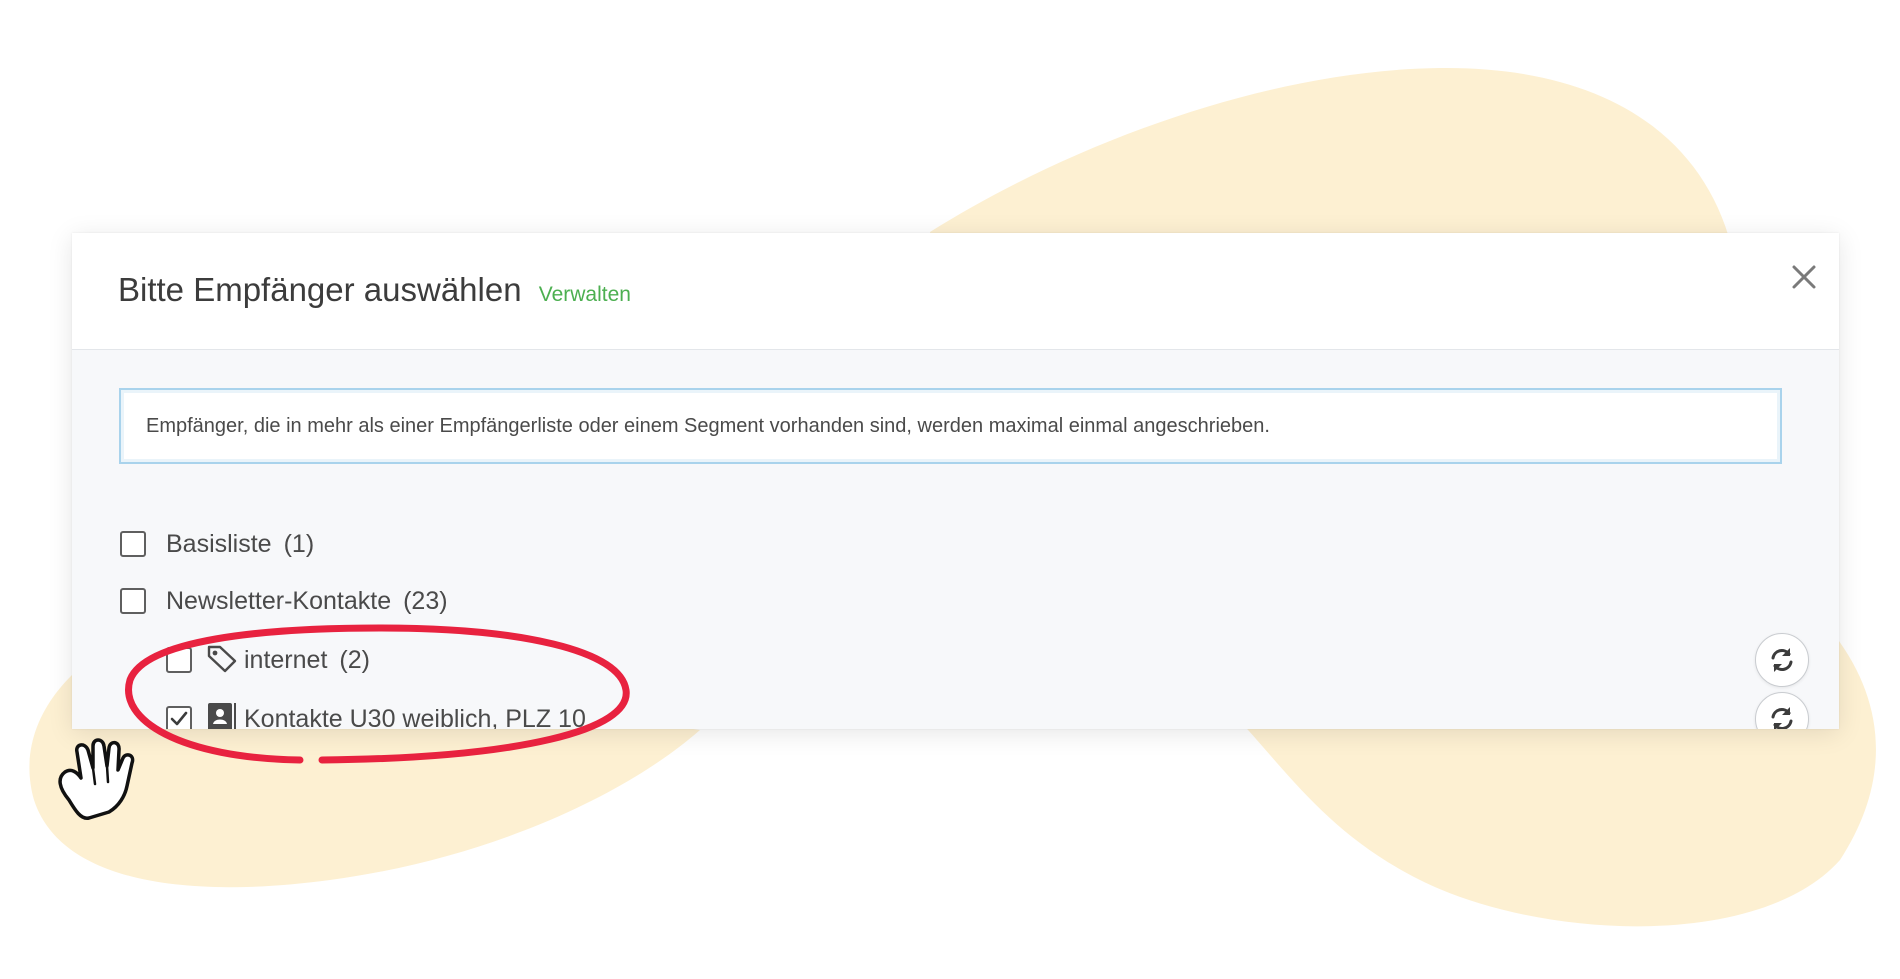  I want to click on list-item-basisliste: Basisliste (1), so click(217, 544).